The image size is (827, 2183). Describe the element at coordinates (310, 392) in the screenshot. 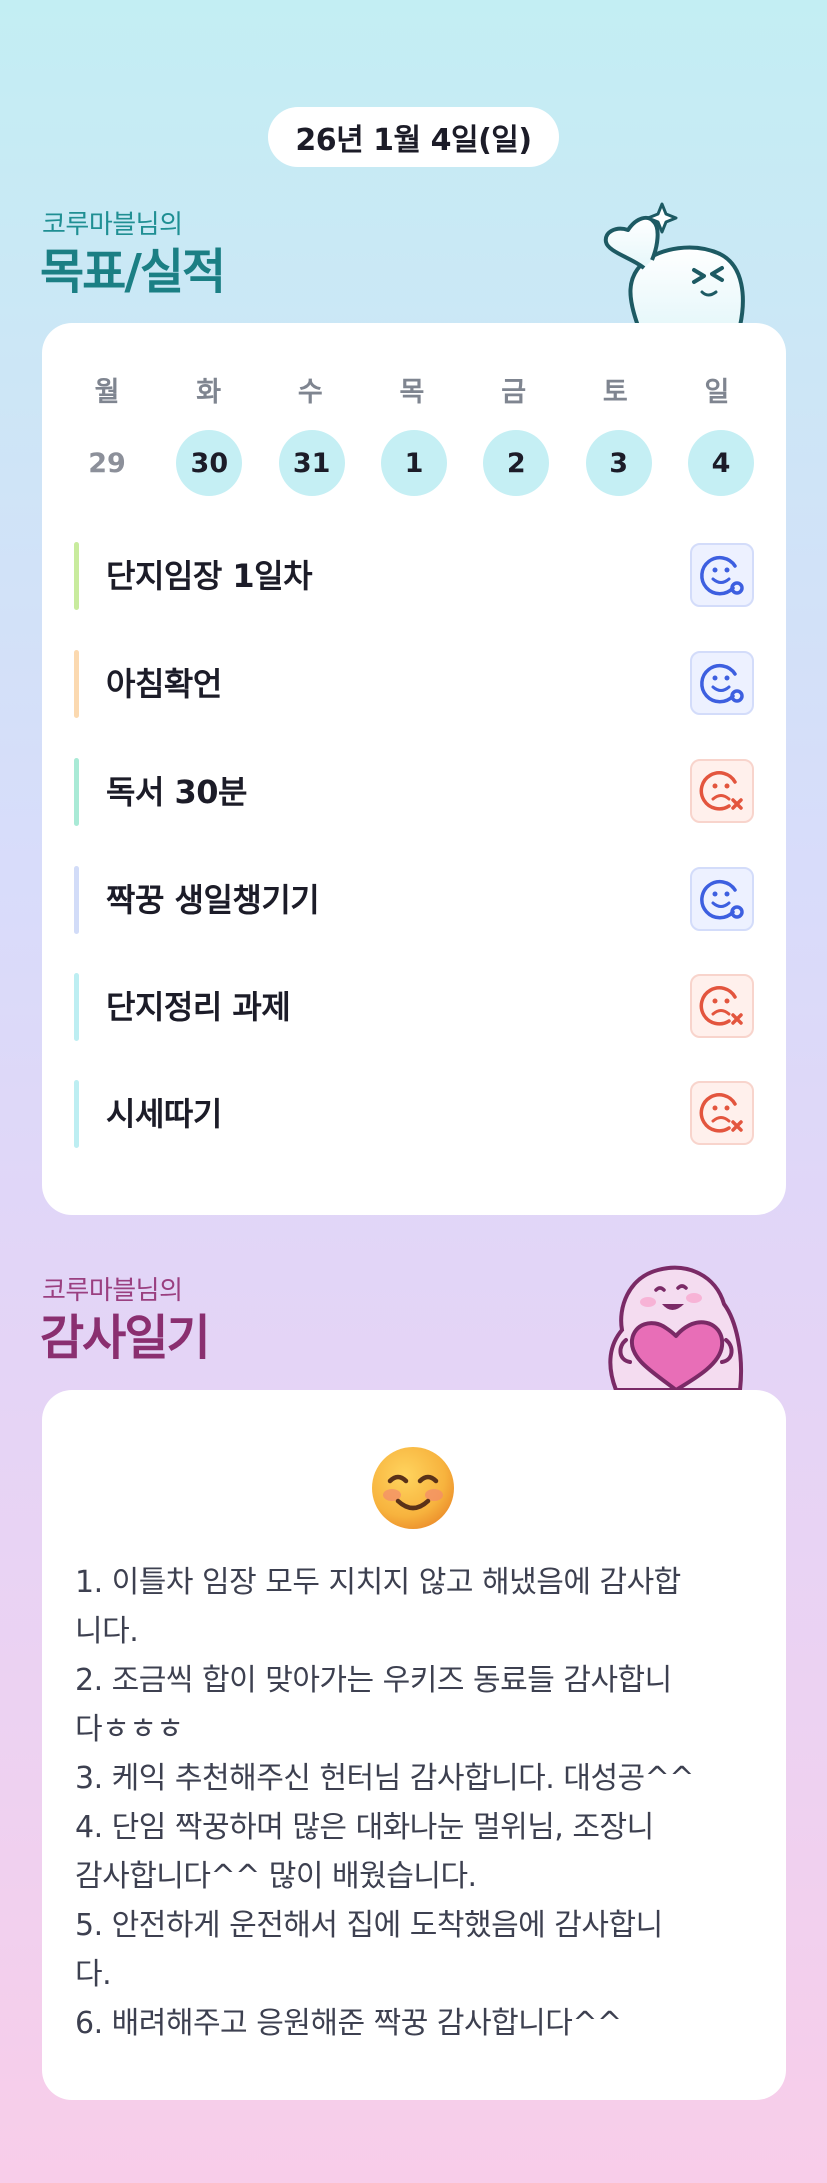

I see `weekday-label: 수` at that location.